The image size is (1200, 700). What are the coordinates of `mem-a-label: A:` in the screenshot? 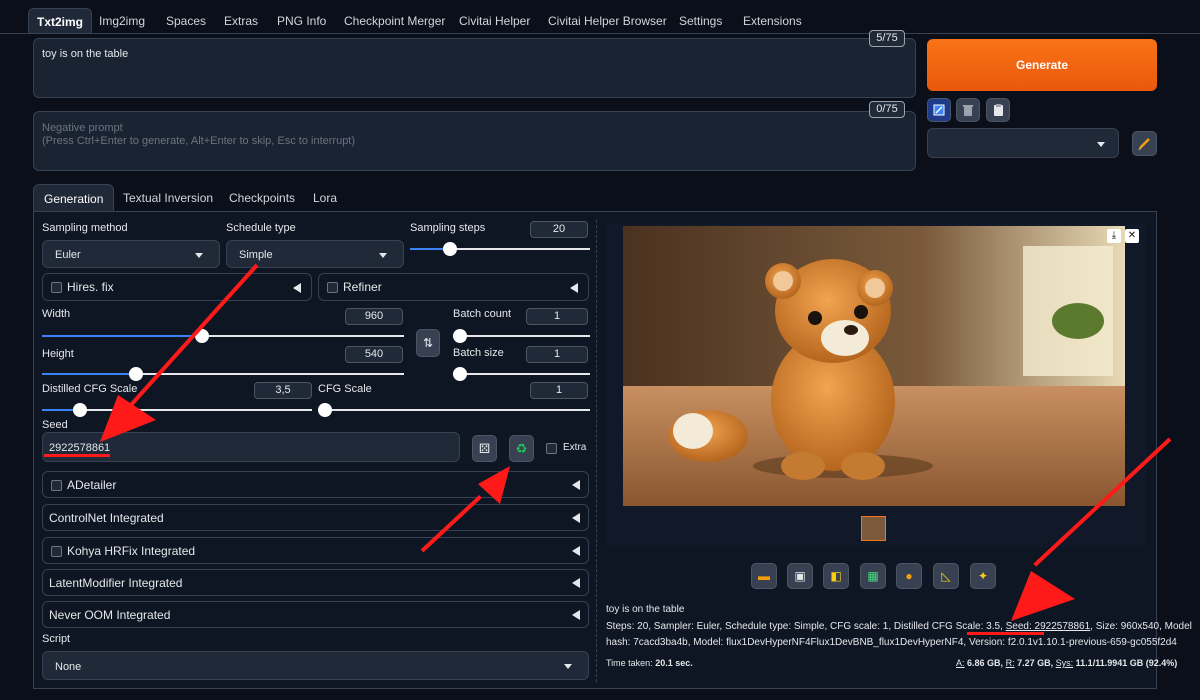 It's located at (960, 663).